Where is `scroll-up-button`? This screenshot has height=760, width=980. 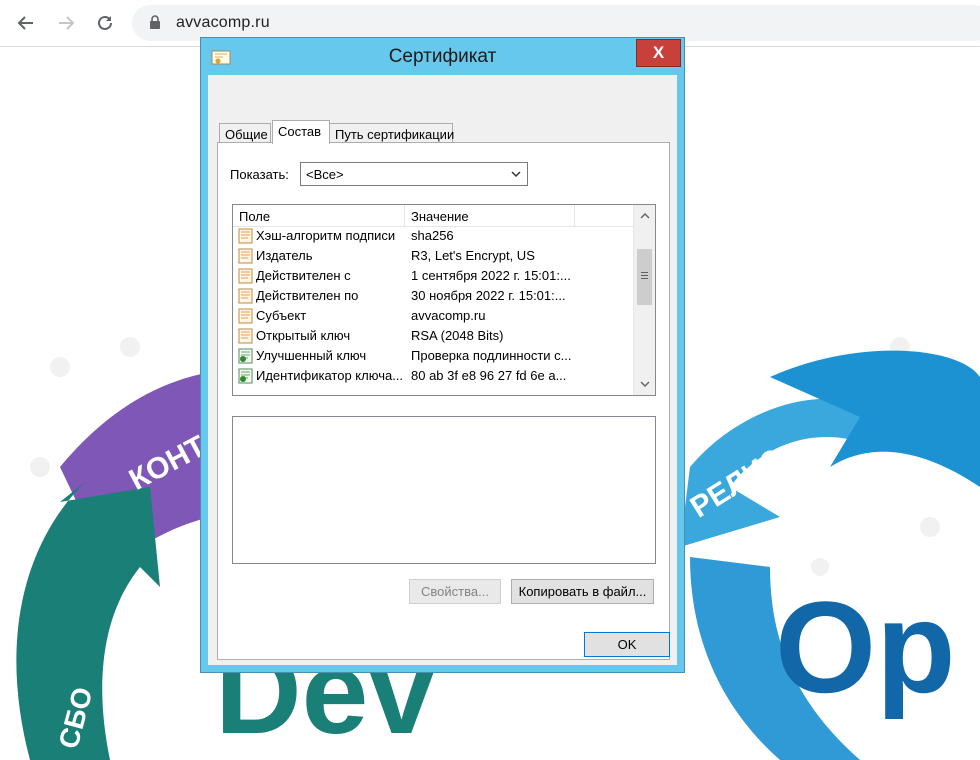
scroll-up-button is located at coordinates (644, 215).